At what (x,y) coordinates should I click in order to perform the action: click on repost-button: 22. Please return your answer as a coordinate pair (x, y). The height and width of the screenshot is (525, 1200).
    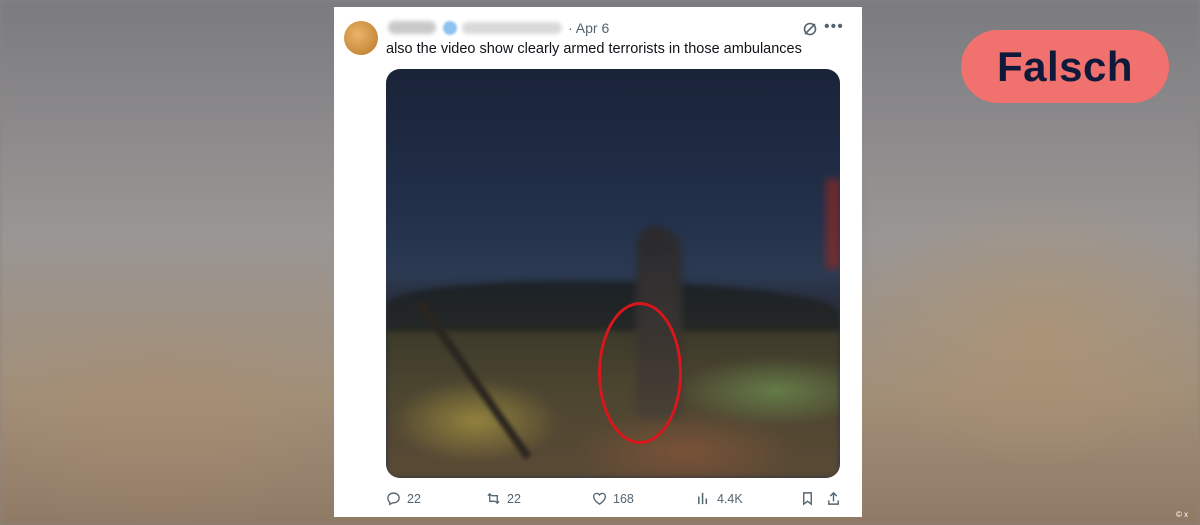
    Looking at the image, I should click on (503, 498).